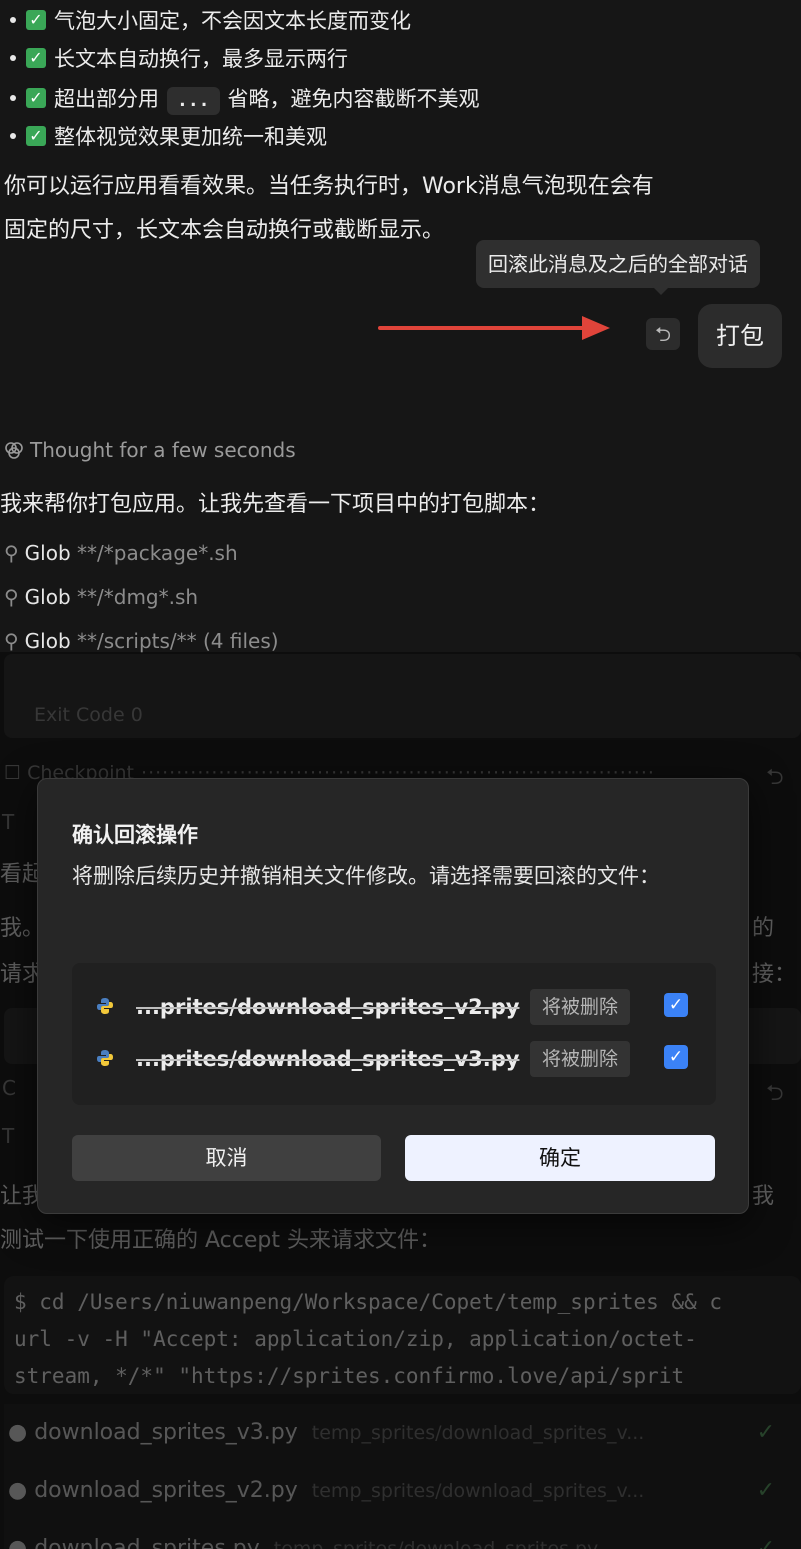 Image resolution: width=801 pixels, height=1549 pixels. Describe the element at coordinates (138, 597) in the screenshot. I see `glob-pattern: **/*dmg*.sh` at that location.